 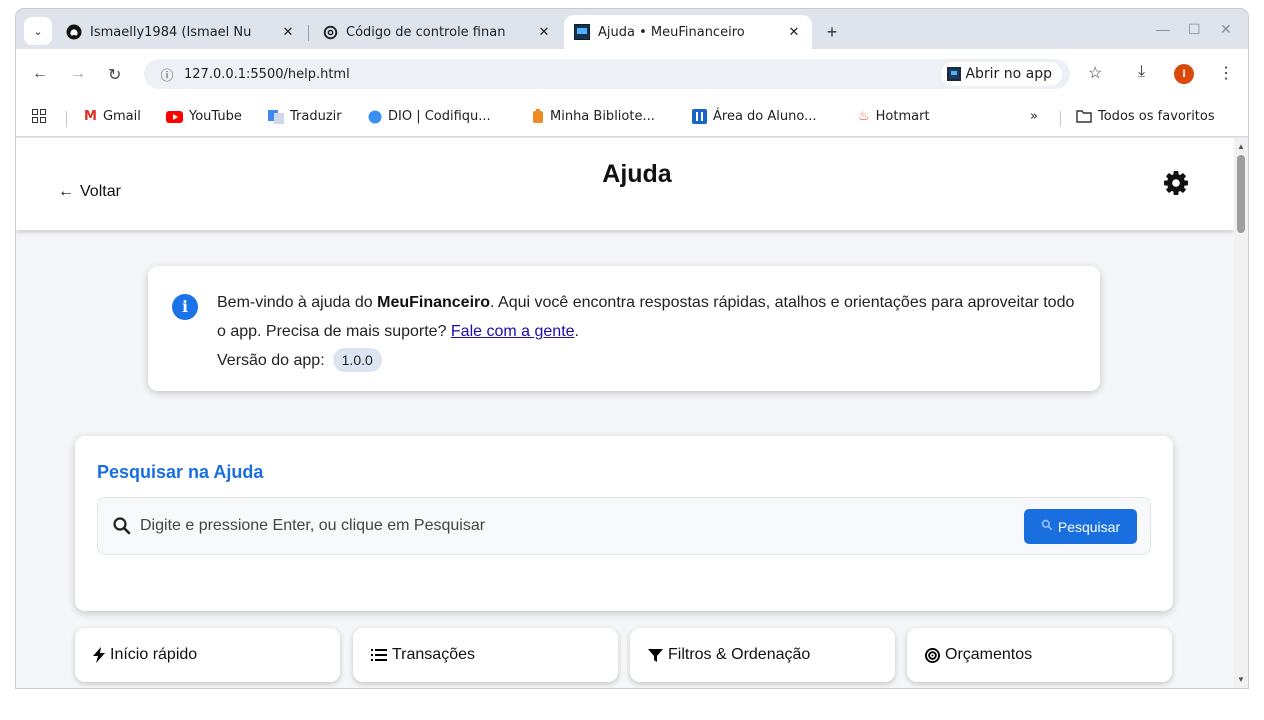 I want to click on bookmark-traduzir: Traduzir, so click(x=305, y=116).